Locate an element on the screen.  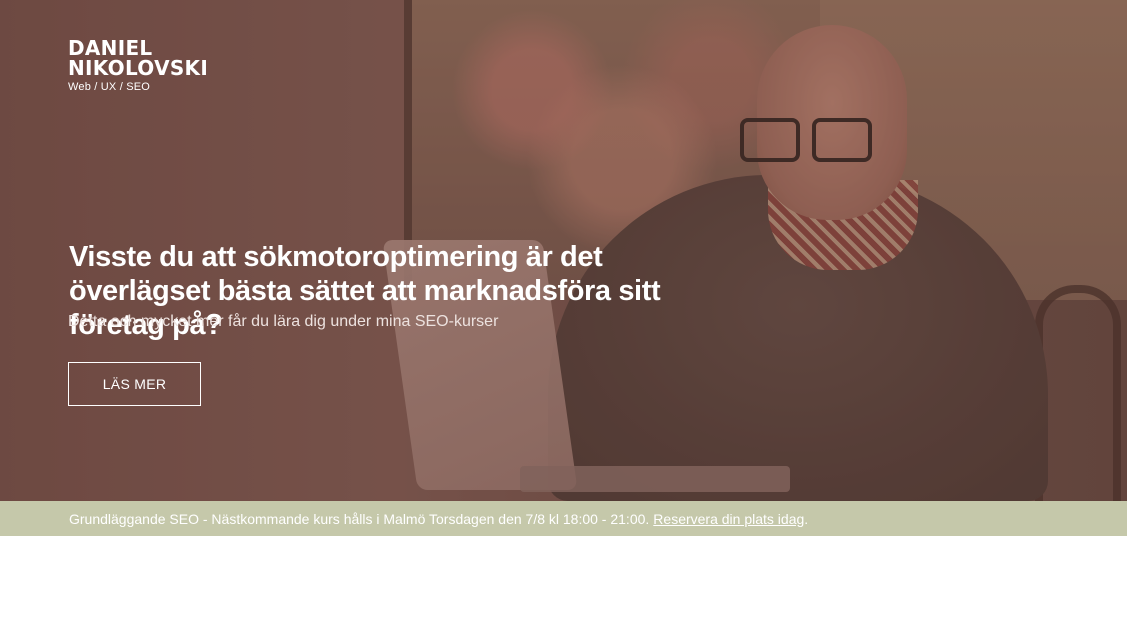
brand-tagline: Web / UX / SEO is located at coordinates (109, 87).